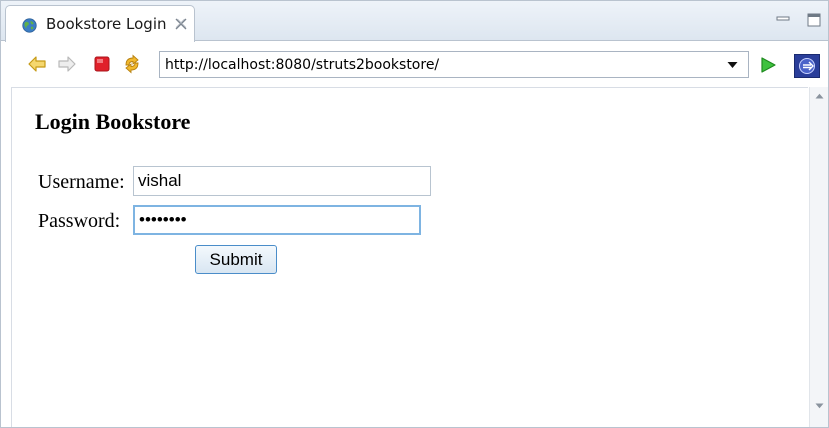  Describe the element at coordinates (814, 20) in the screenshot. I see `maximize-icon` at that location.